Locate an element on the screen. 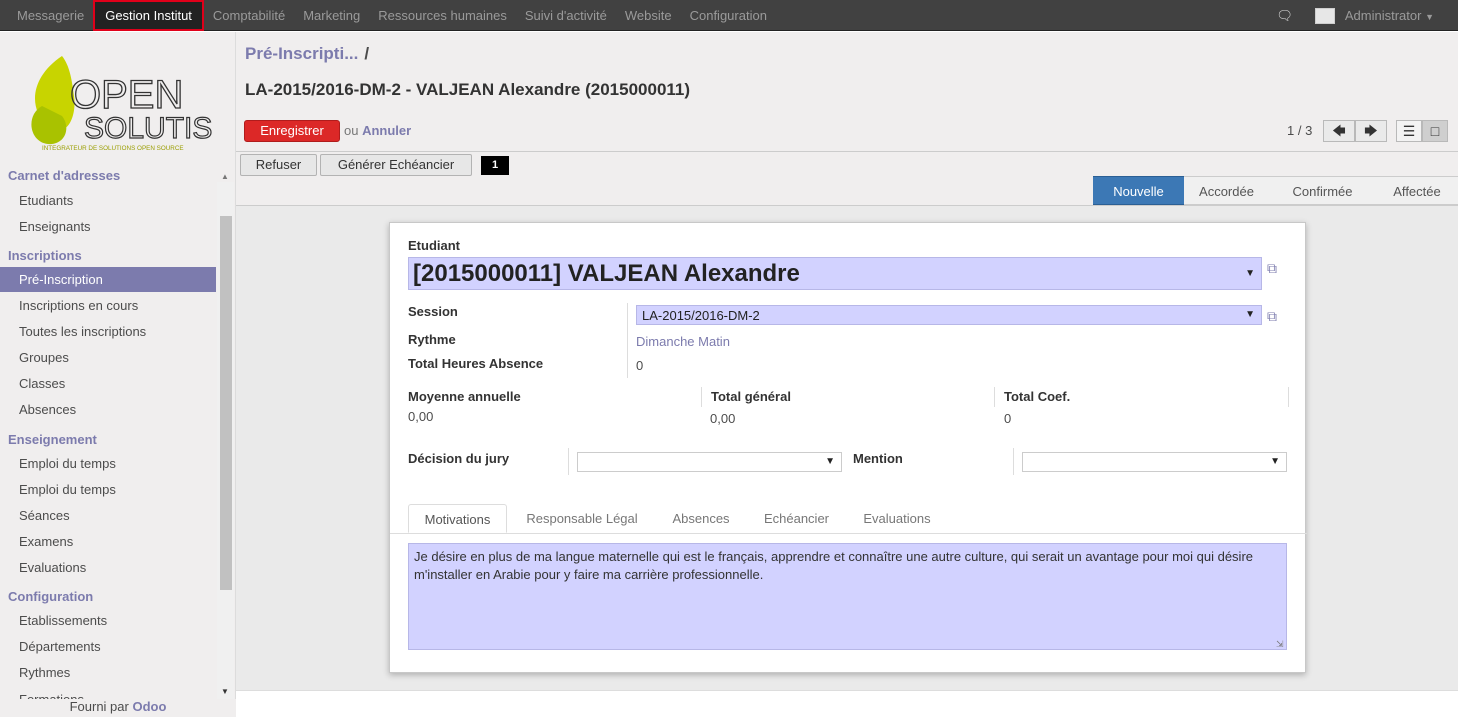 The width and height of the screenshot is (1458, 717). tab-evaluations: Evaluations is located at coordinates (897, 518).